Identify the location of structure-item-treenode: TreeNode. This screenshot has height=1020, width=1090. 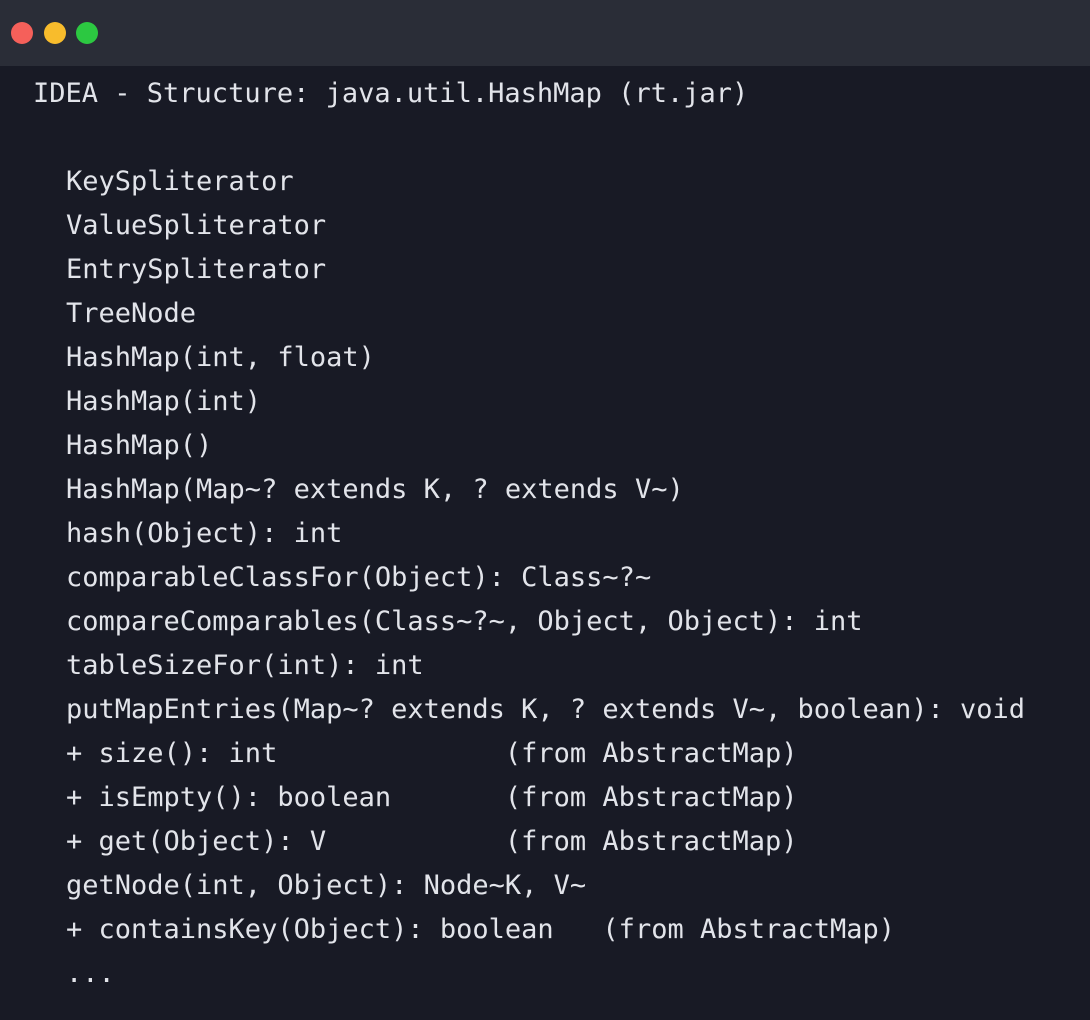
(545, 314).